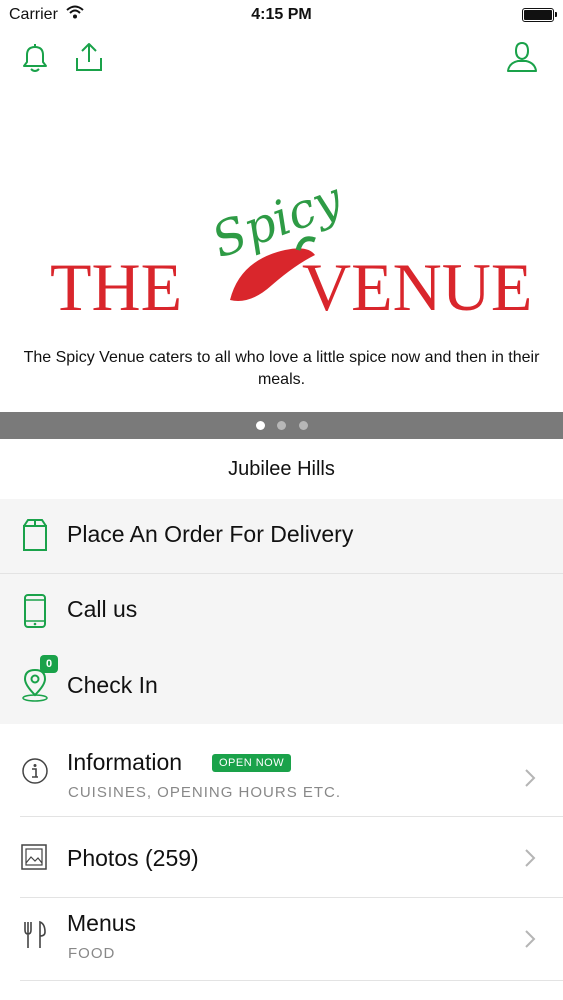 The height and width of the screenshot is (1000, 563). Describe the element at coordinates (133, 858) in the screenshot. I see `photos-title: Photos (259)` at that location.